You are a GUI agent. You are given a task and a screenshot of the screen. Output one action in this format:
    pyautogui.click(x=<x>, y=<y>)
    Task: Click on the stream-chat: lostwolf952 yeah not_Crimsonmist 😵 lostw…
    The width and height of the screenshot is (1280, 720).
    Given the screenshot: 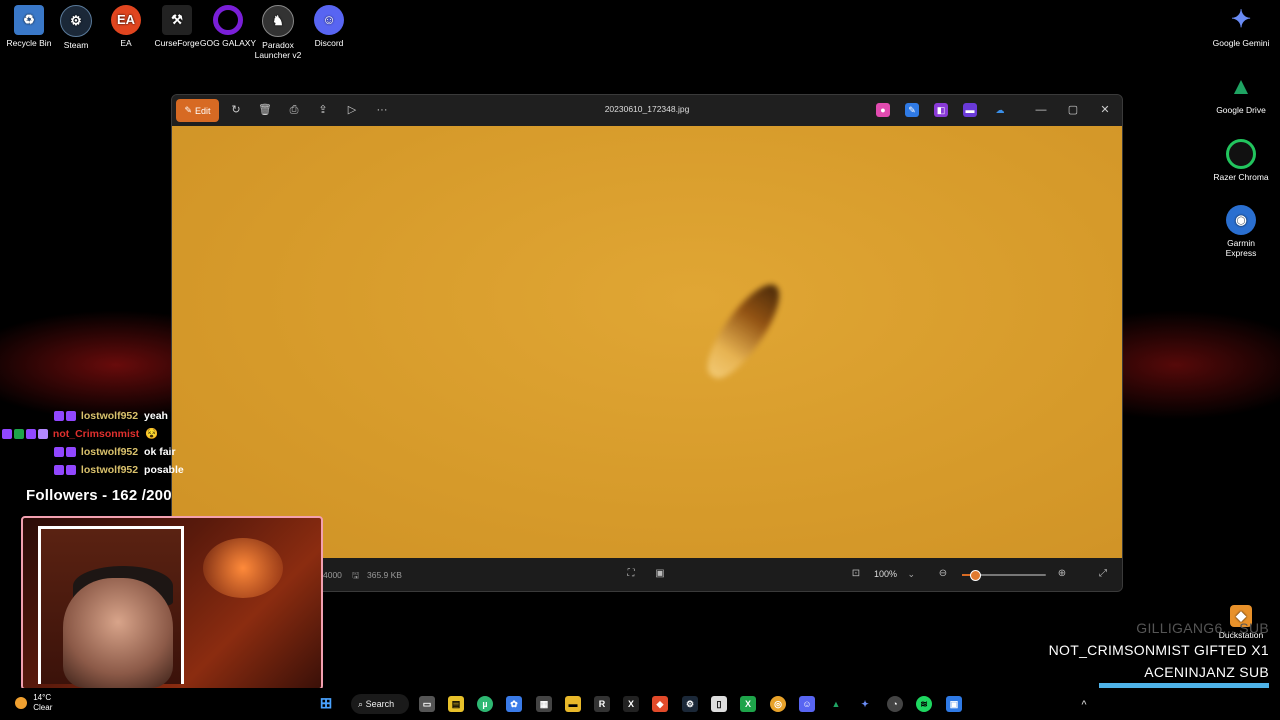 What is the action you would take?
    pyautogui.click(x=120, y=443)
    